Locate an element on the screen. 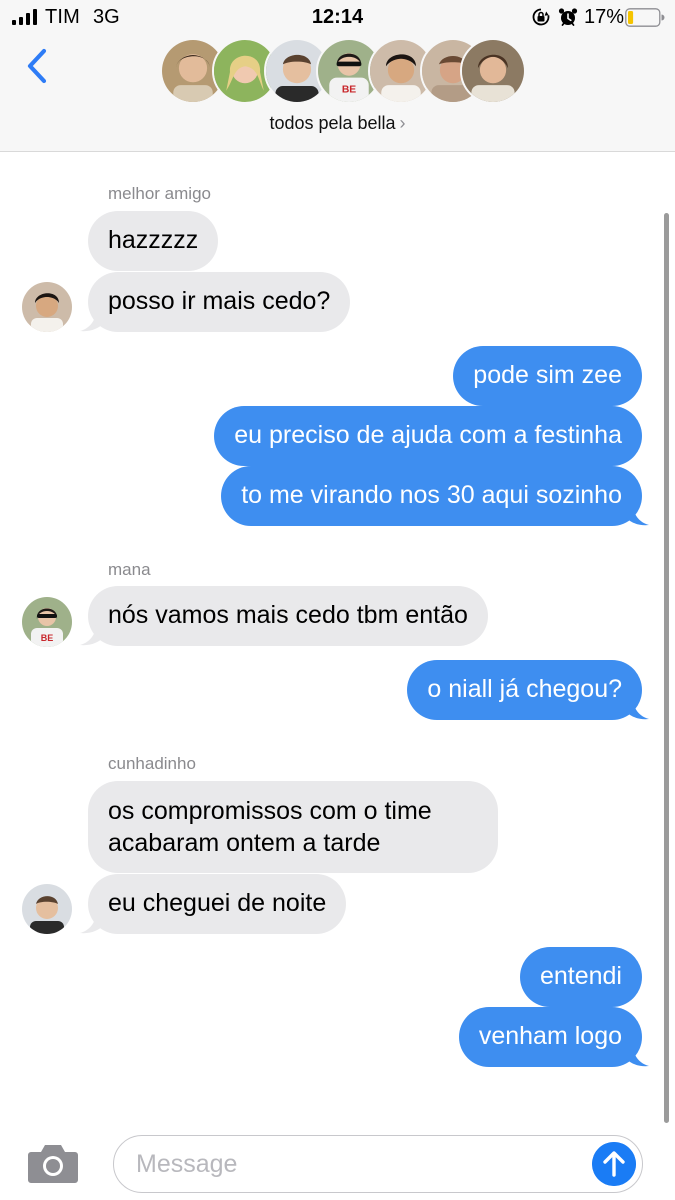 Image resolution: width=675 pixels, height=1200 pixels. group-name-button: todos pela bella › is located at coordinates (337, 123).